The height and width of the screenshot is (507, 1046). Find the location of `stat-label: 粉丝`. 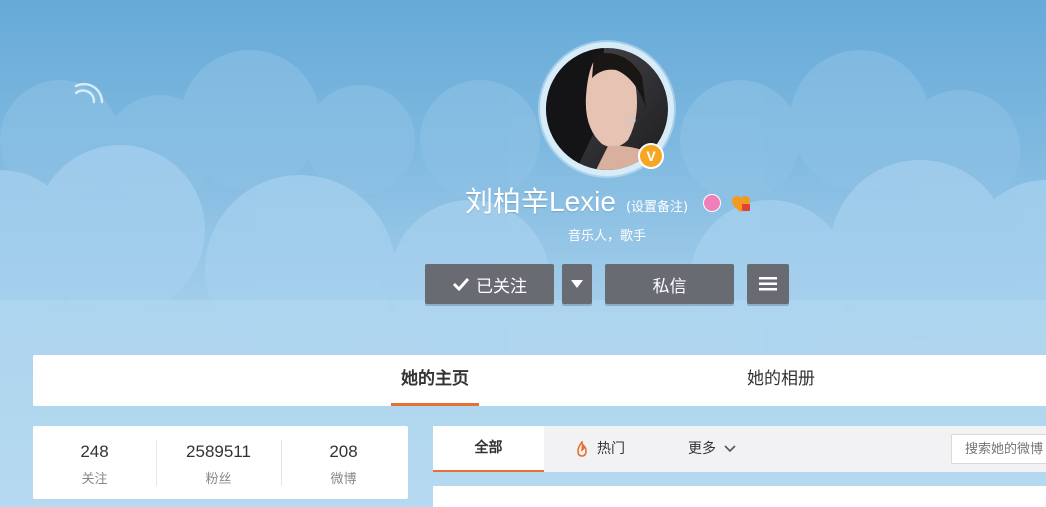

stat-label: 粉丝 is located at coordinates (218, 479).